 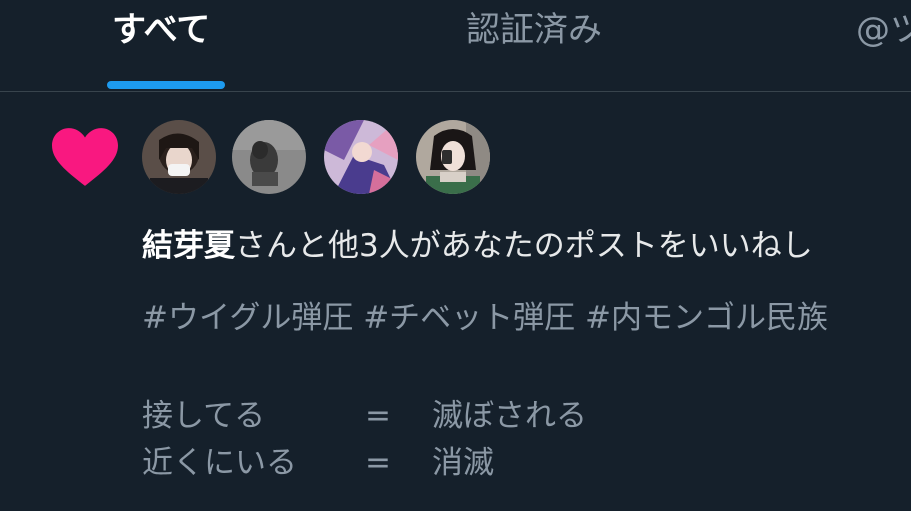 I want to click on tab-verified: 認証済み, so click(x=534, y=30).